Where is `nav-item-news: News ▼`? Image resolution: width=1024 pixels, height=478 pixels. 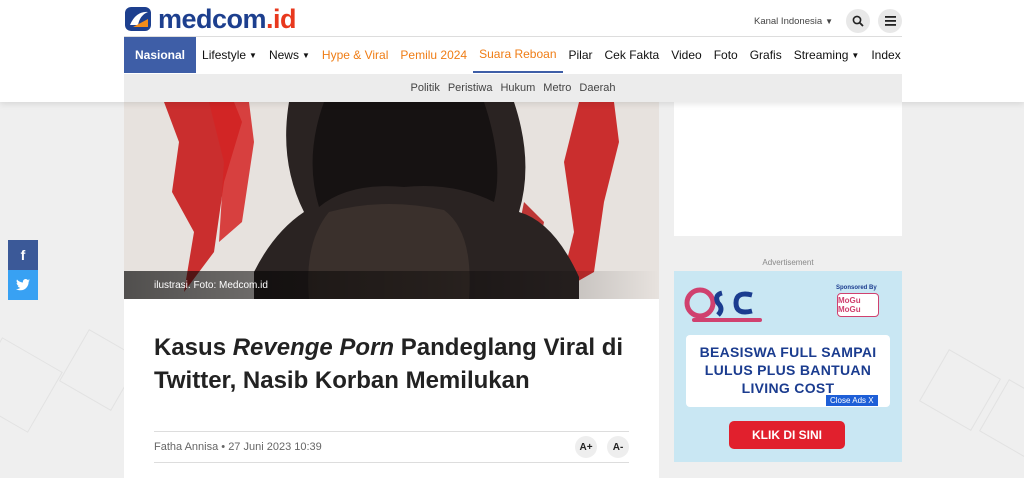 nav-item-news: News ▼ is located at coordinates (289, 55).